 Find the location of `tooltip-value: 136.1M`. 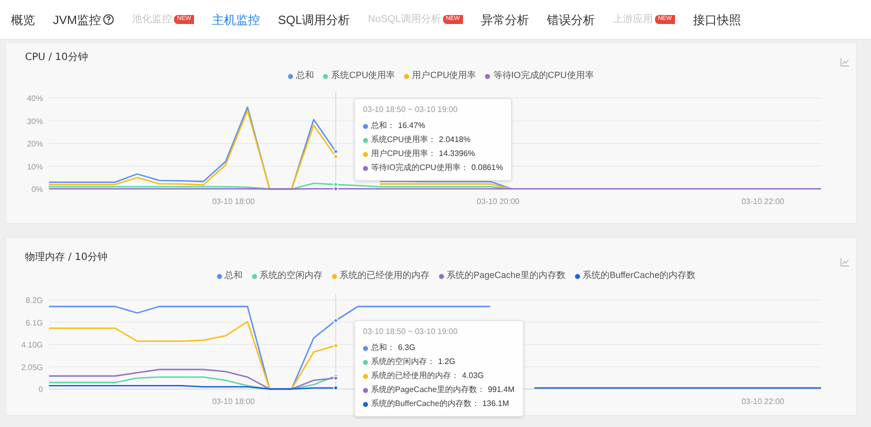

tooltip-value: 136.1M is located at coordinates (496, 404).